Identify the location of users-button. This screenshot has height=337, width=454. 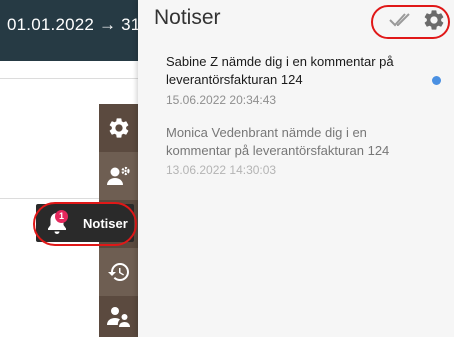
(118, 316).